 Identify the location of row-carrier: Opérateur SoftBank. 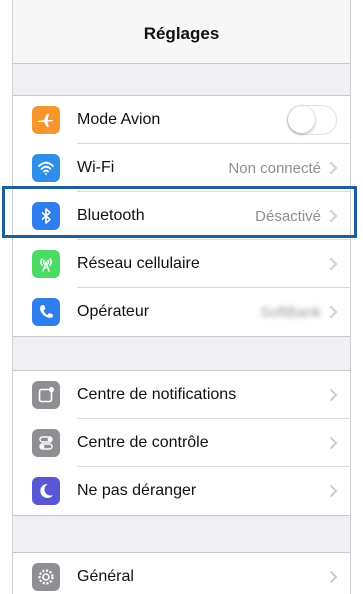
(181, 312).